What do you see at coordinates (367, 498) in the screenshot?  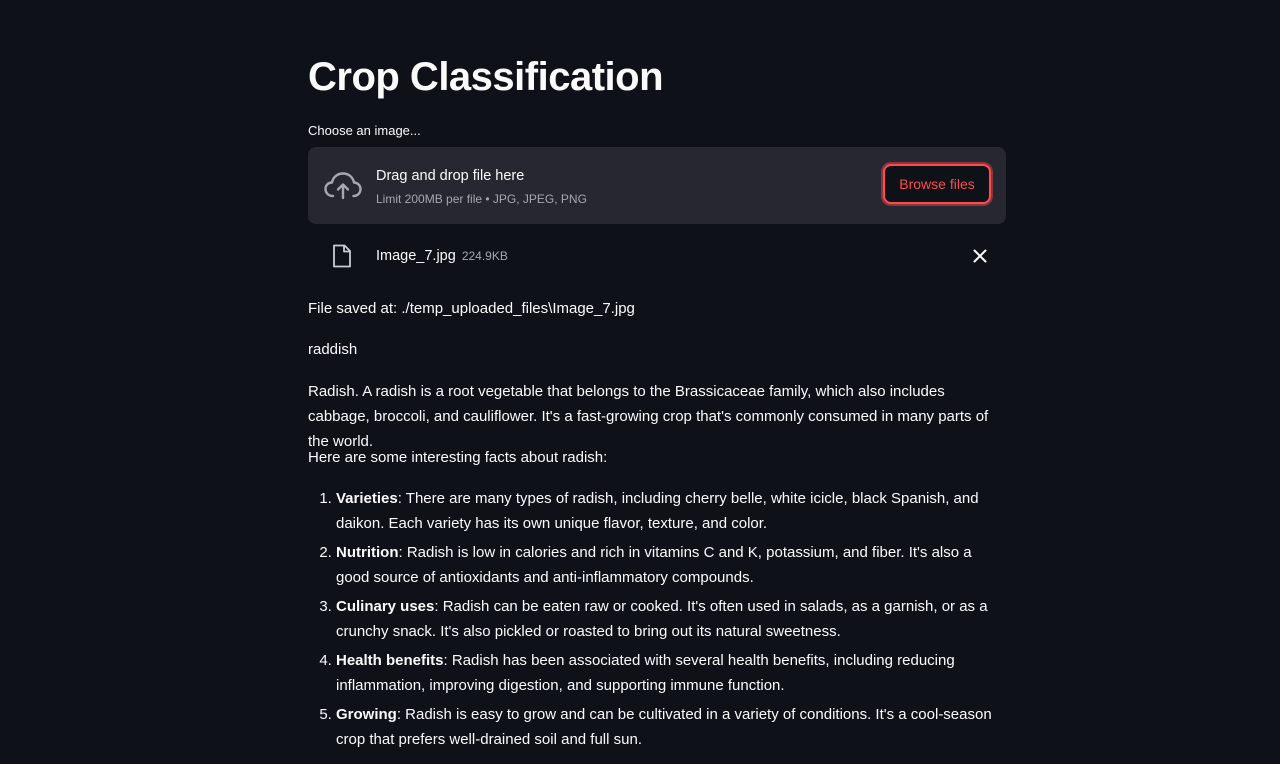 I see `fact-title: Varieties` at bounding box center [367, 498].